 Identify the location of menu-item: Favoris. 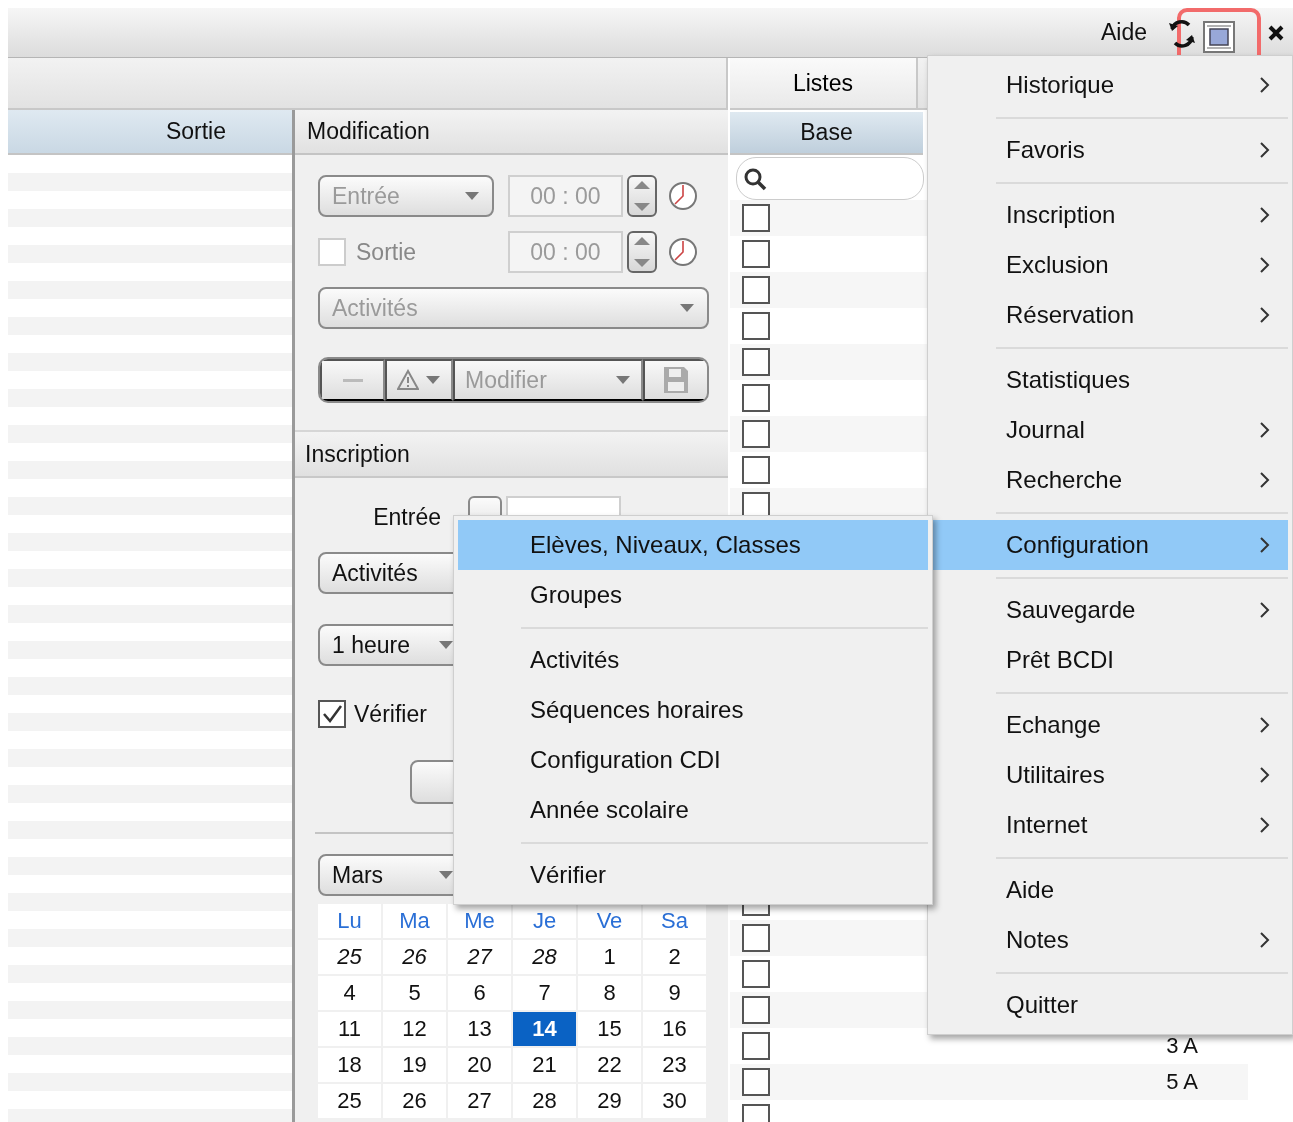
(1110, 150).